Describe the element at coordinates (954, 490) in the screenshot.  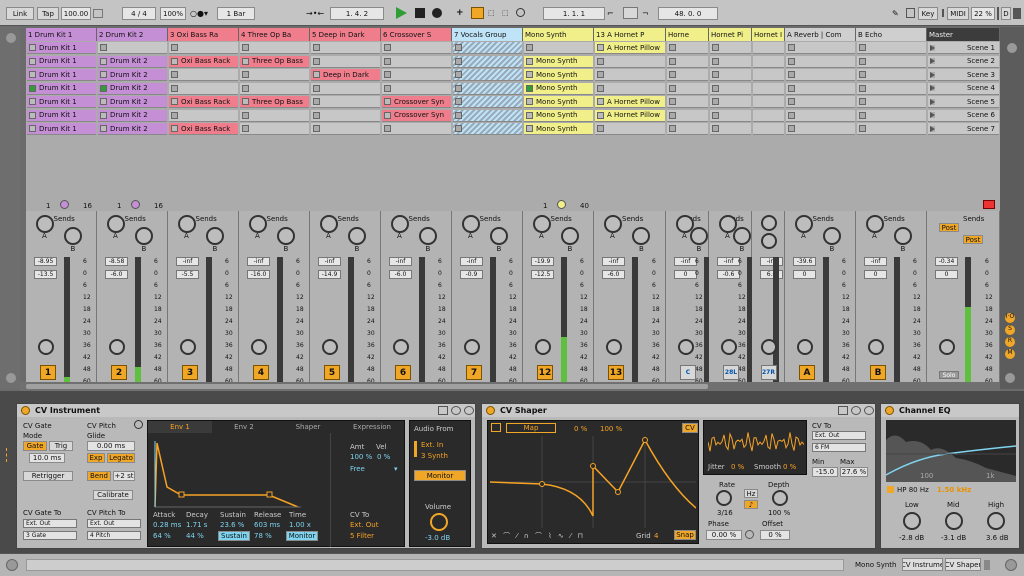
I see `eq-freq-value: 1.50 kHz` at that location.